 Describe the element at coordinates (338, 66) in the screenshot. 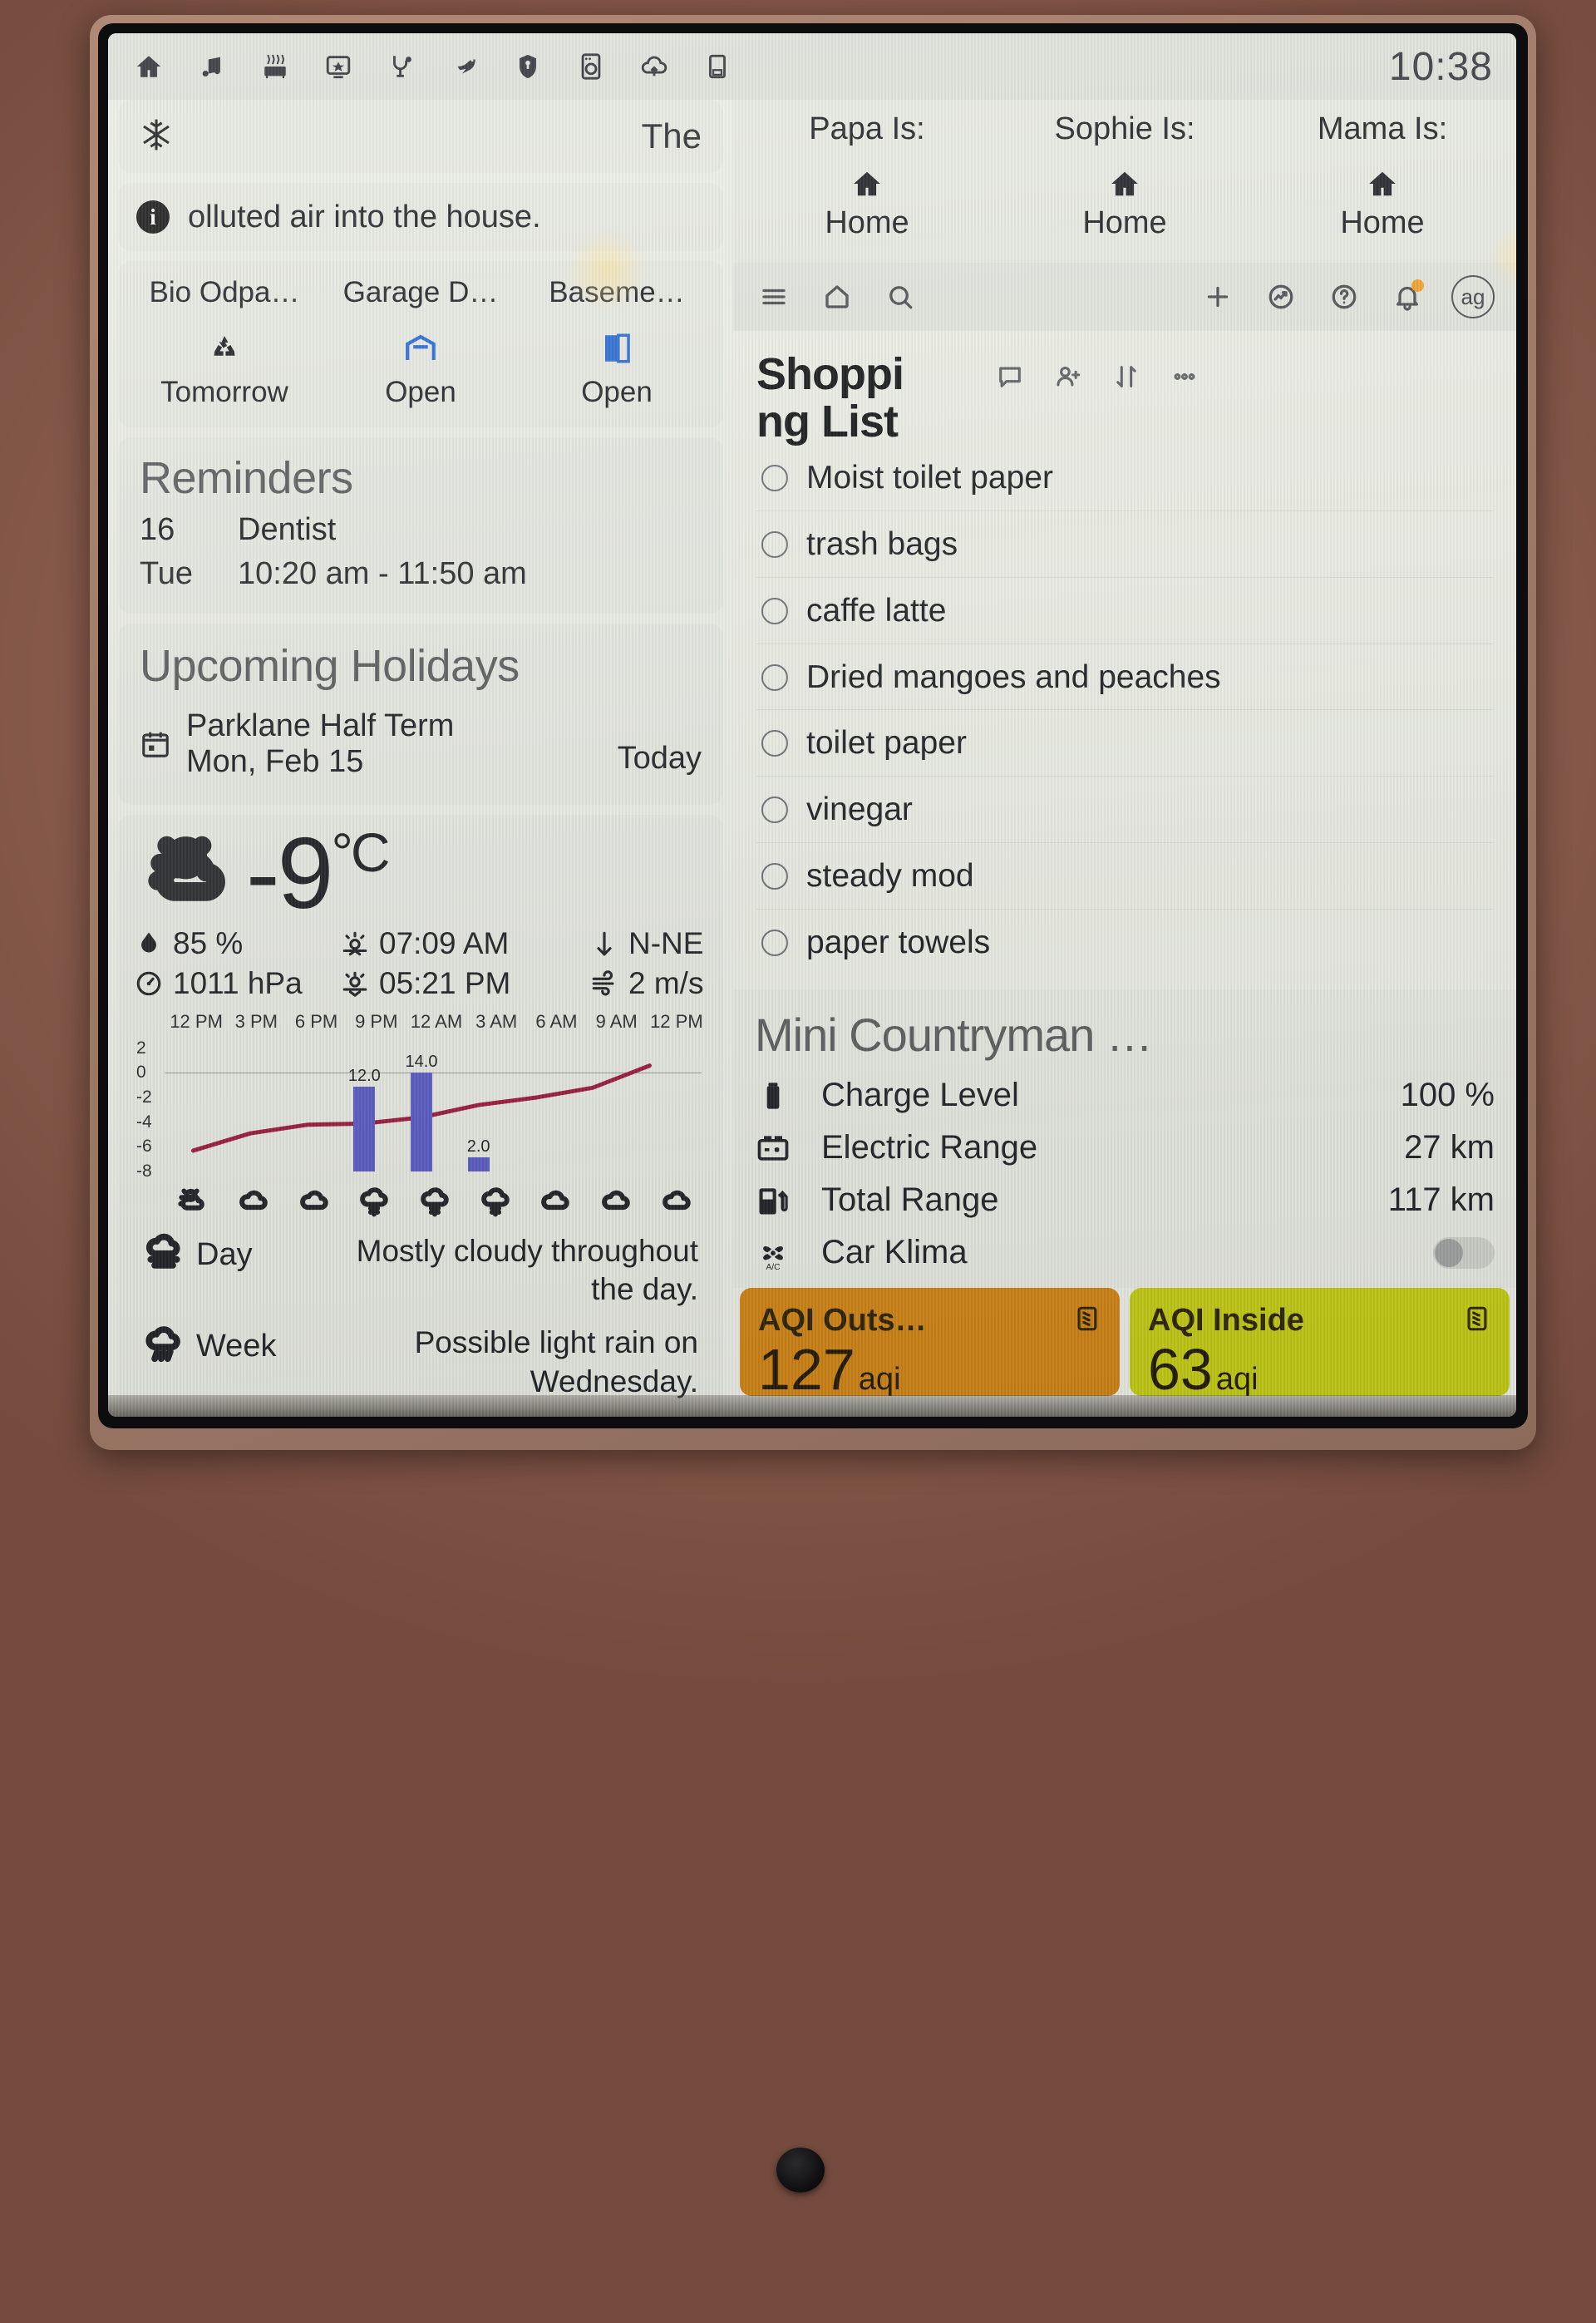

I see `tv-icon` at that location.